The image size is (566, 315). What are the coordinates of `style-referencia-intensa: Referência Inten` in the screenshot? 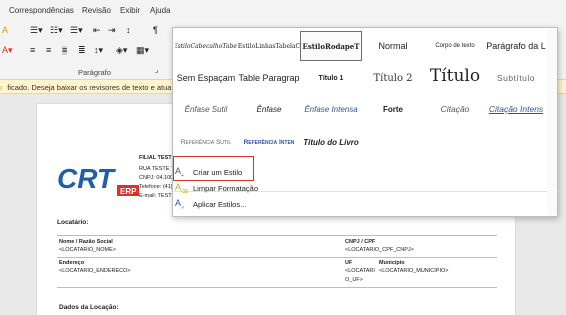 It's located at (269, 142).